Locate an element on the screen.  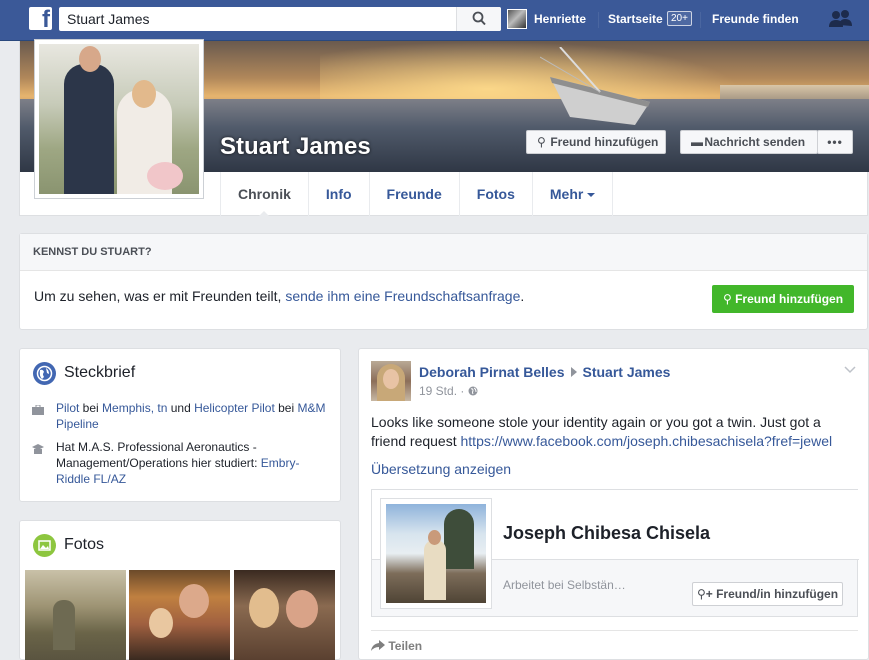
tab-chronik: Chronik is located at coordinates (265, 194).